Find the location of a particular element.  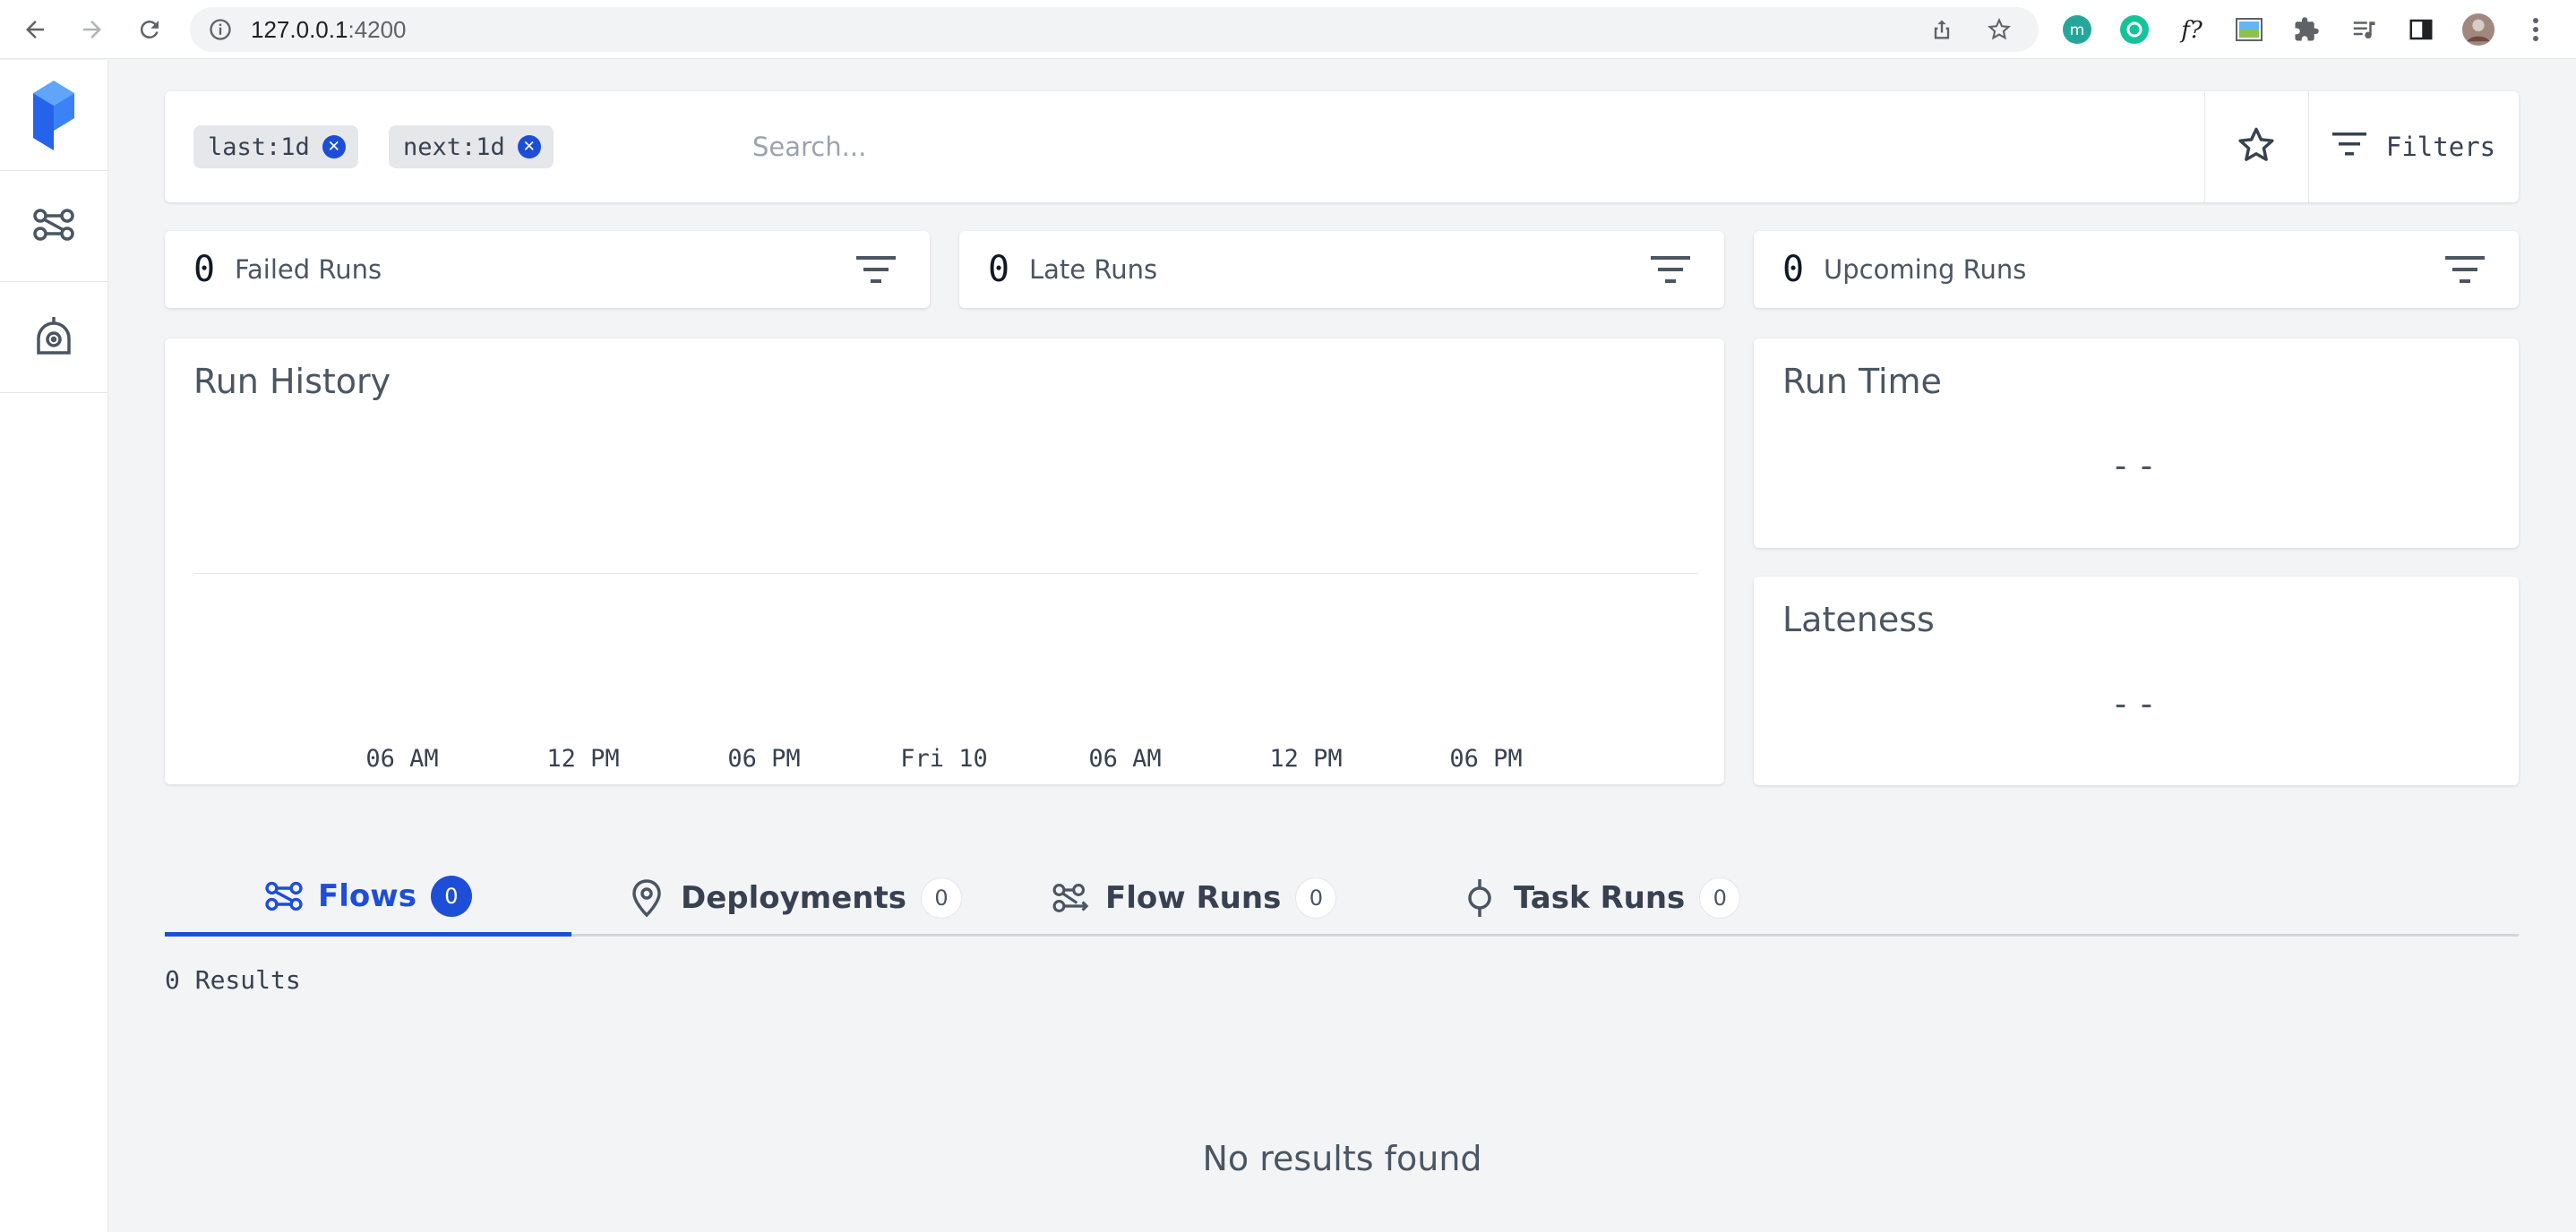

save-filter-button is located at coordinates (2256, 146).